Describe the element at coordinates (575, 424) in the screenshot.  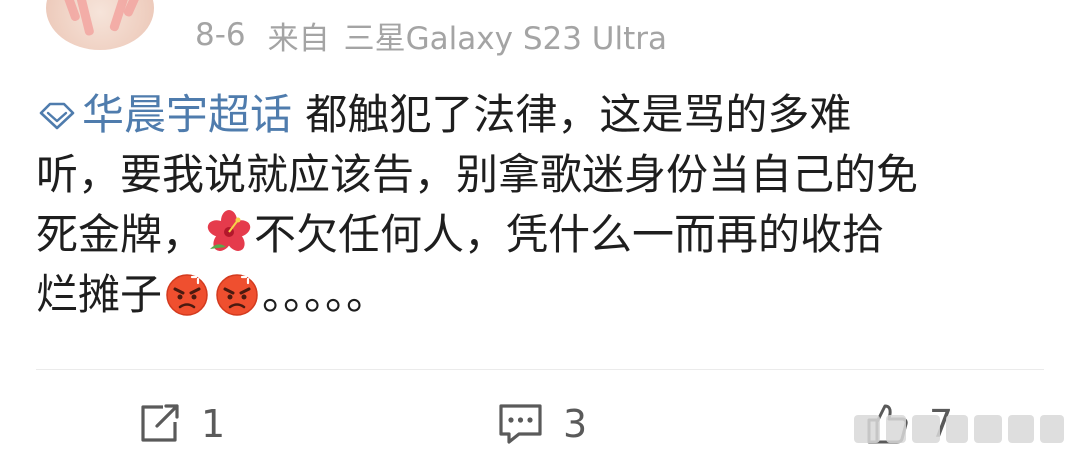
I see `comment-count: 3` at that location.